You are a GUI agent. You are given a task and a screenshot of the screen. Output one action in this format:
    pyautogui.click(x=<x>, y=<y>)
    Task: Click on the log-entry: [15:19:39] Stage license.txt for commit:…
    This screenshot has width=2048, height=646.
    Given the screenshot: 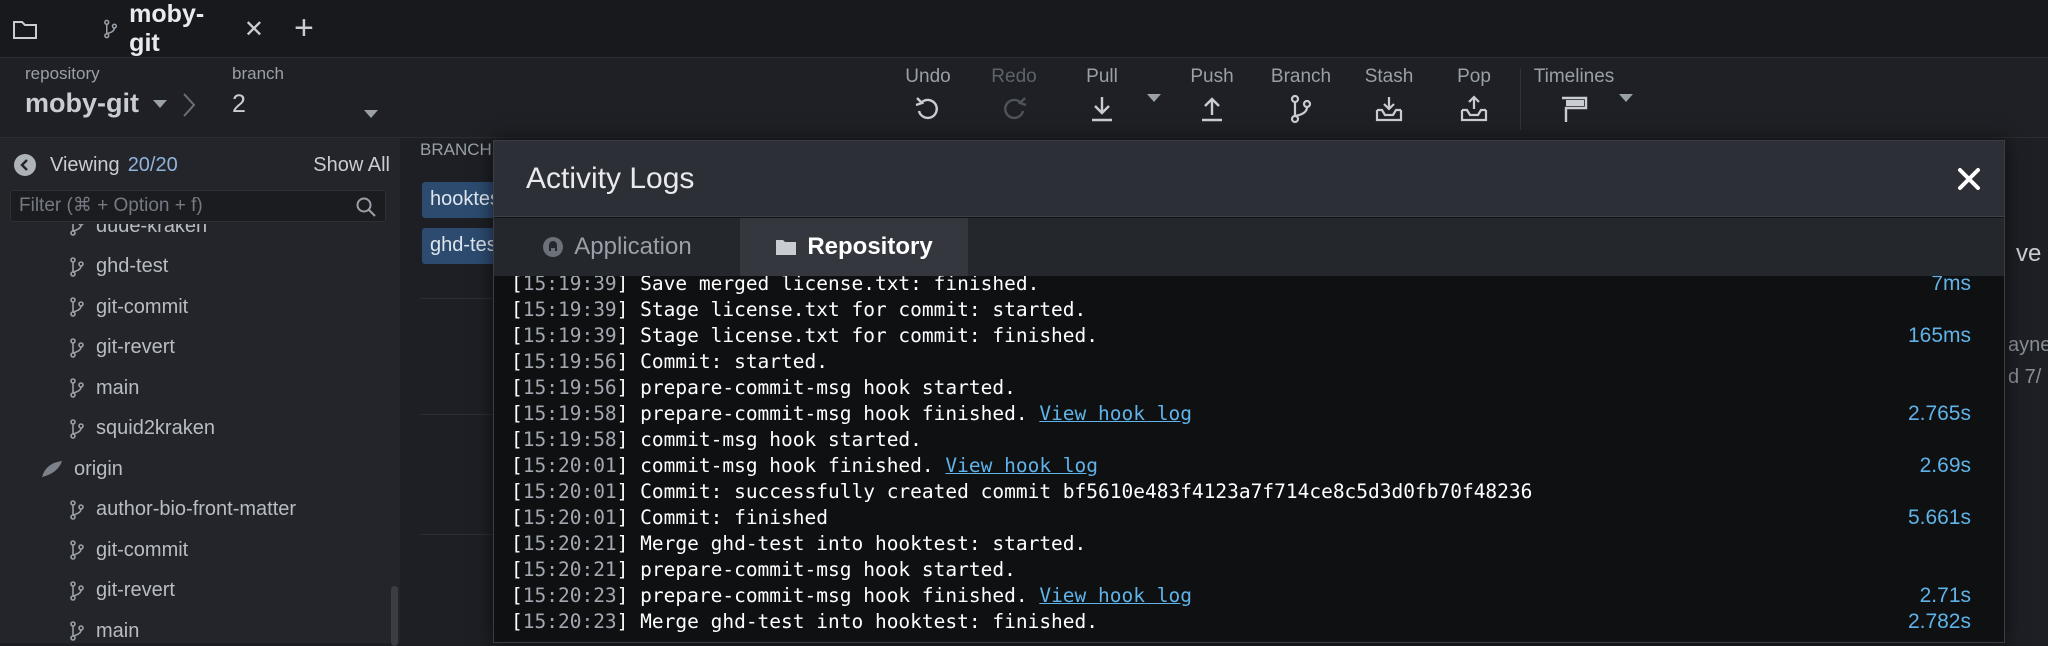 What is the action you would take?
    pyautogui.click(x=1241, y=337)
    